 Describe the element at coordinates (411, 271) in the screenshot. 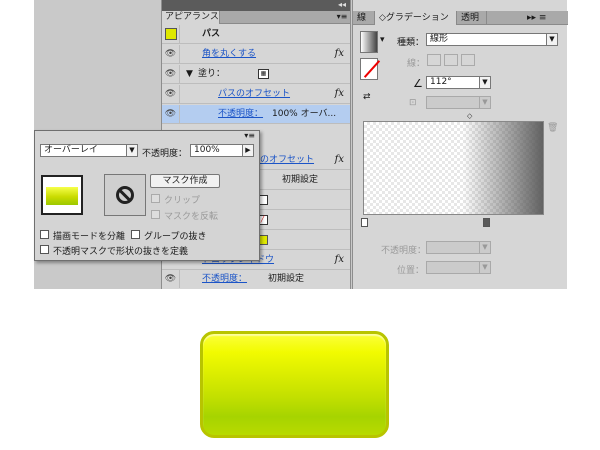

I see `stop-position-label: 位置：` at that location.